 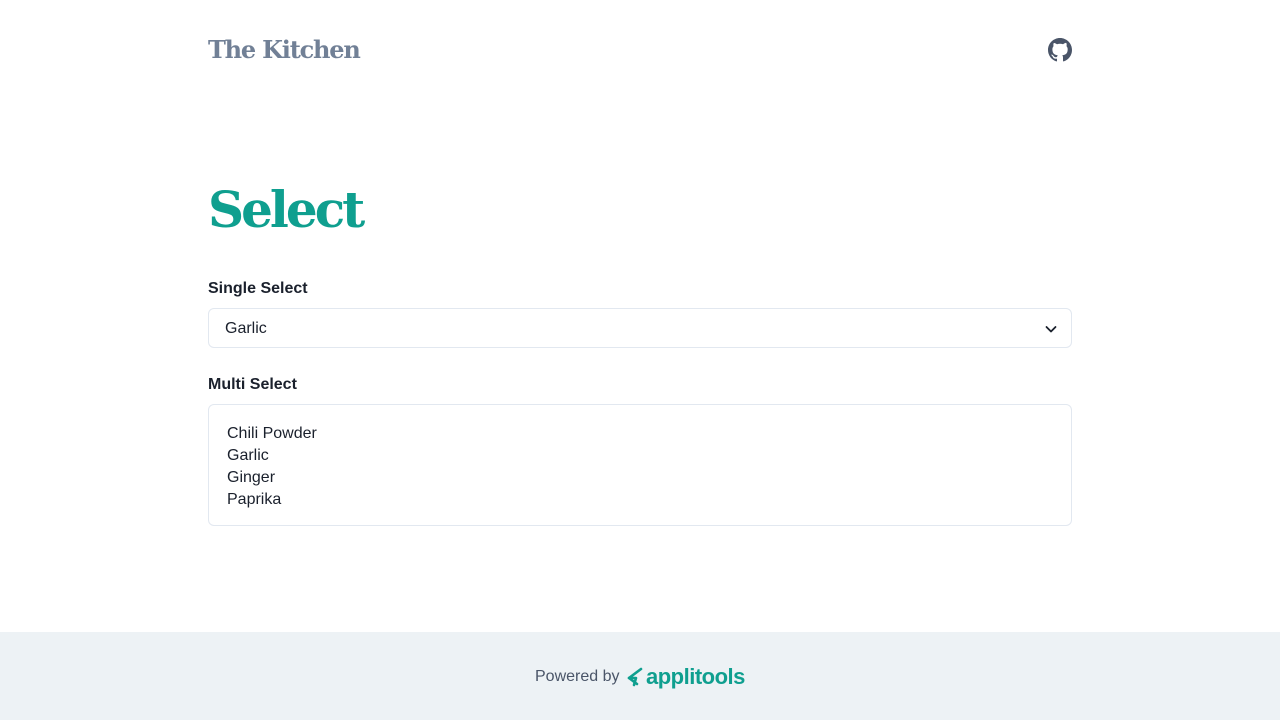 I want to click on multi-select-listbox: Chili Powder Garlic Ginger Paprika, so click(x=640, y=465).